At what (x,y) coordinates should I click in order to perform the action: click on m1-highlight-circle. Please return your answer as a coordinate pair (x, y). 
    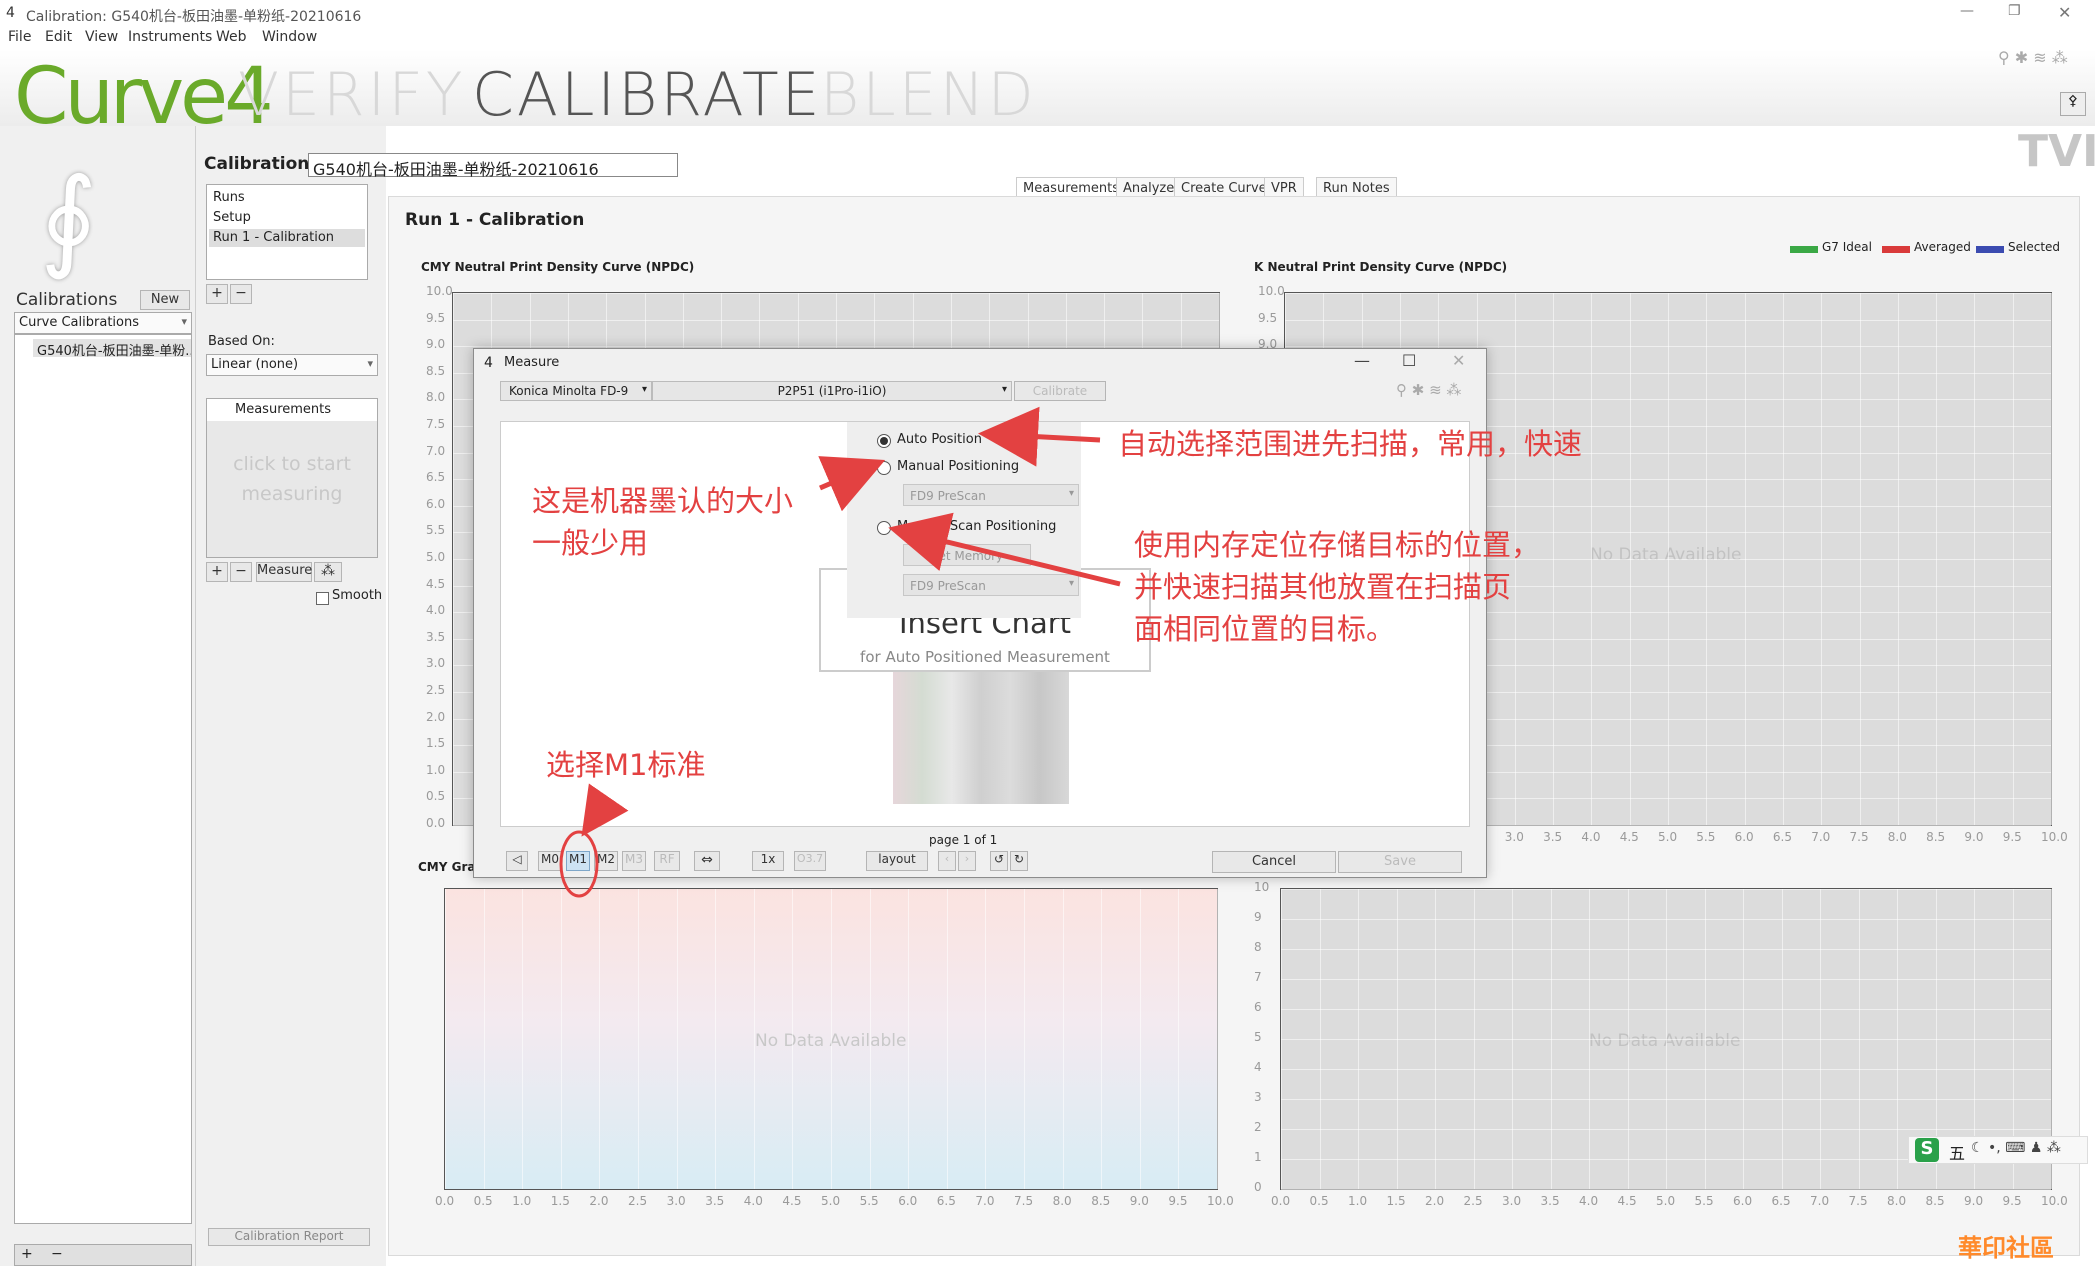
    Looking at the image, I should click on (579, 864).